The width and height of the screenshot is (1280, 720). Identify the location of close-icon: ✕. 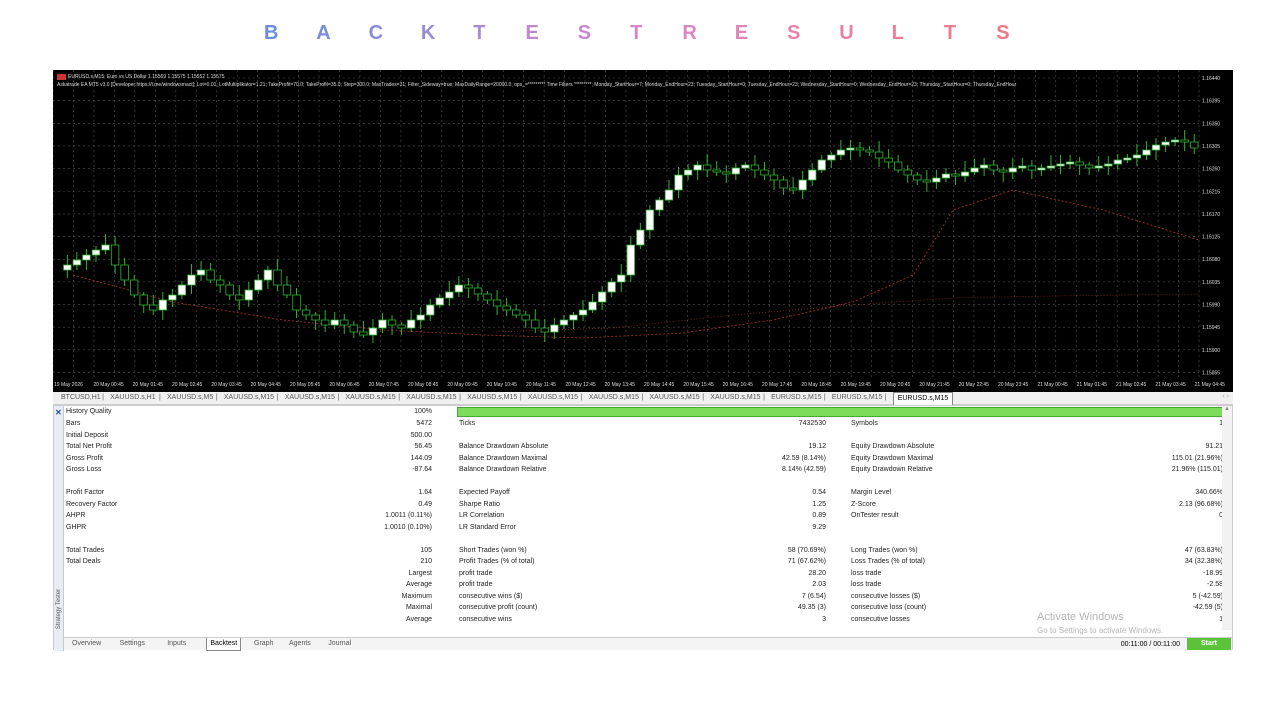
(58, 412).